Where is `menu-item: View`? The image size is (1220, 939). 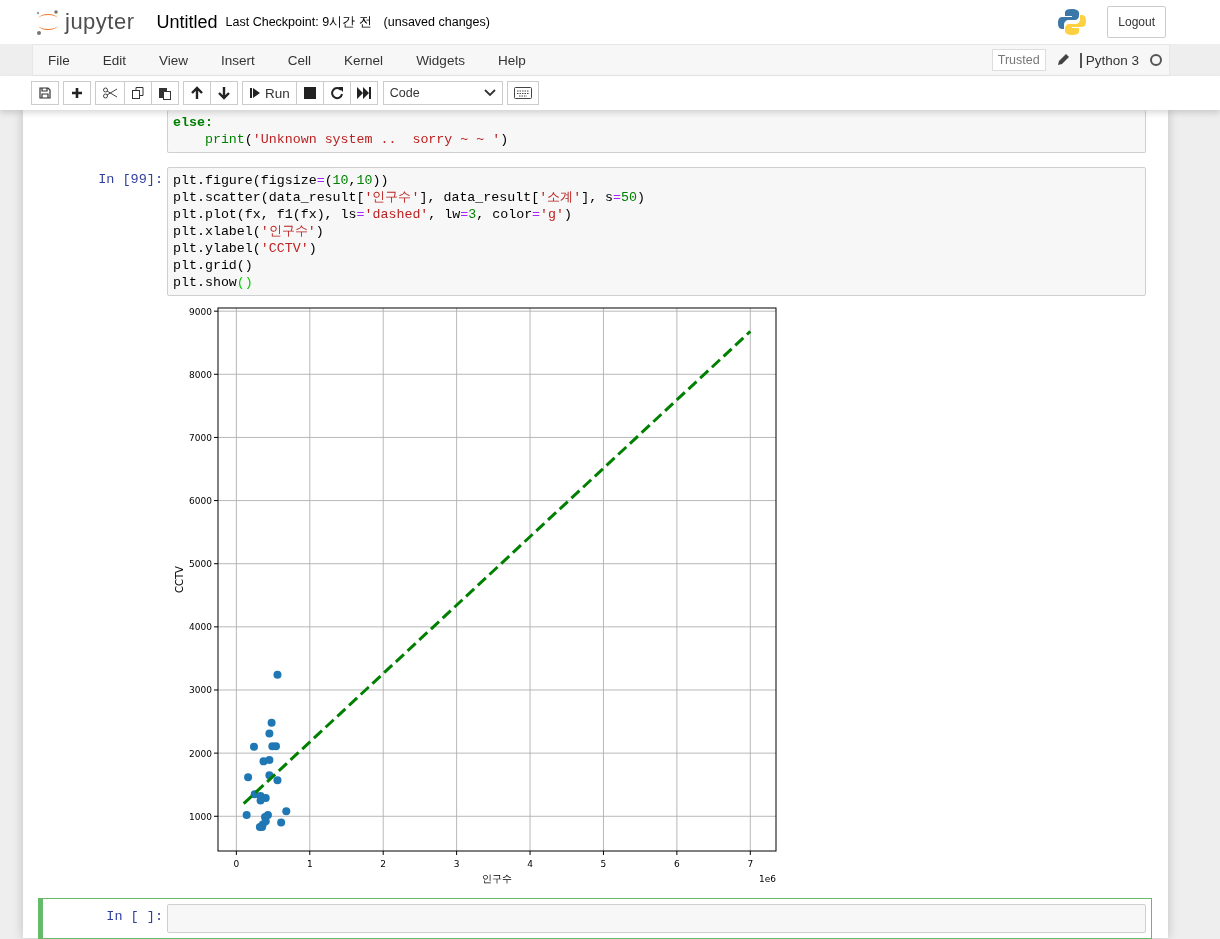 menu-item: View is located at coordinates (181, 60).